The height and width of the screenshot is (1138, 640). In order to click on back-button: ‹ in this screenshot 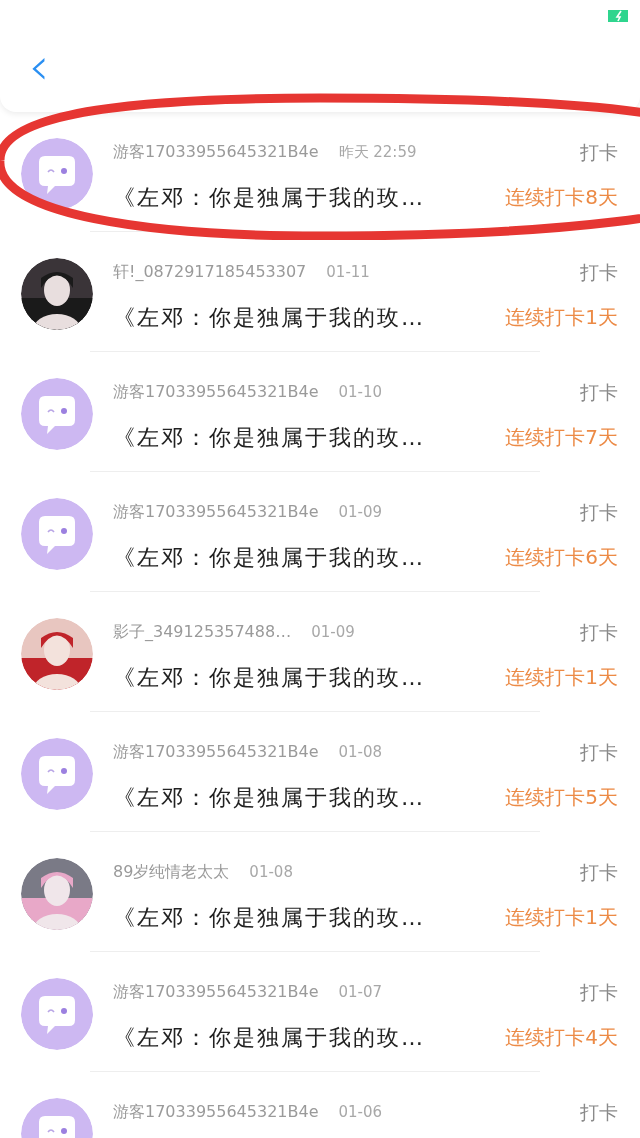, I will do `click(39, 66)`.